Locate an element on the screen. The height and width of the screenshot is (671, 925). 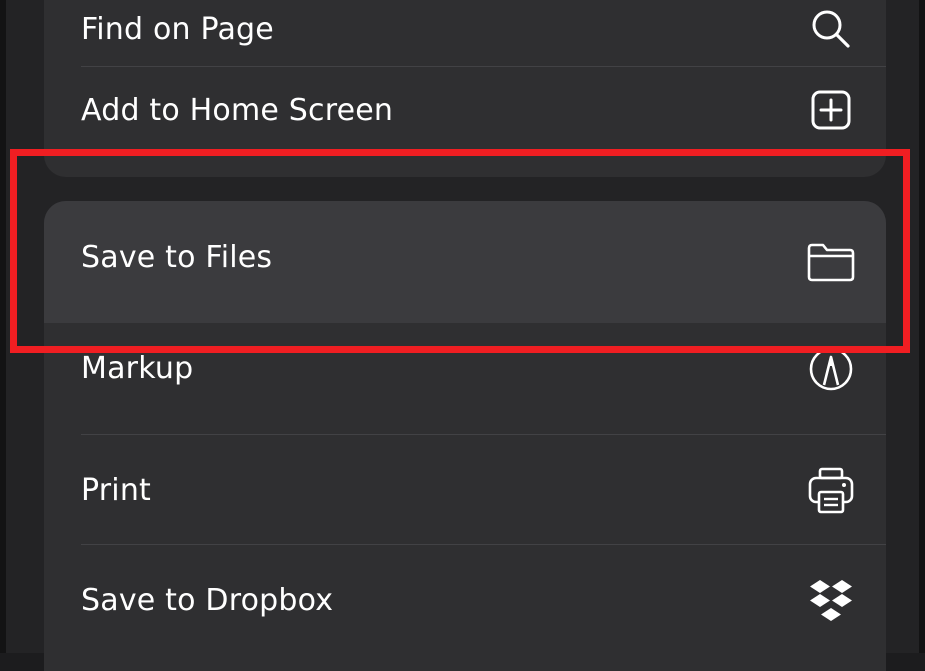
save-to-dropbox-label: Save to Dropbox is located at coordinates (207, 600).